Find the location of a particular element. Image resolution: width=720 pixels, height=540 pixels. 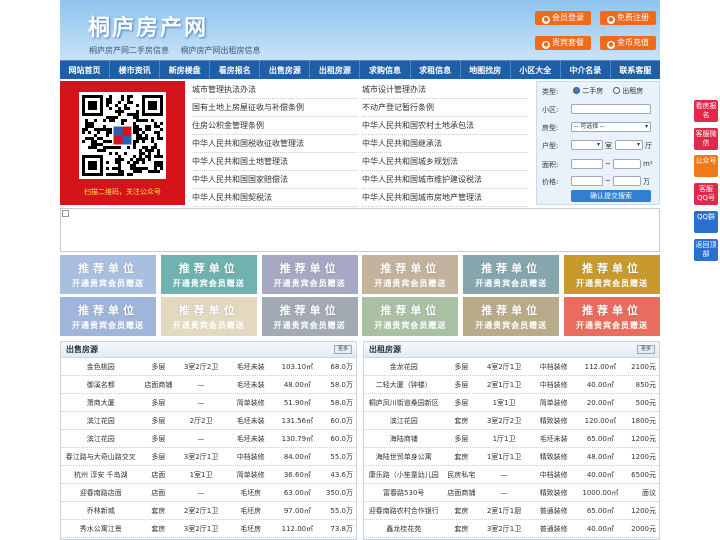

side-button: 看房报名 is located at coordinates (706, 111).